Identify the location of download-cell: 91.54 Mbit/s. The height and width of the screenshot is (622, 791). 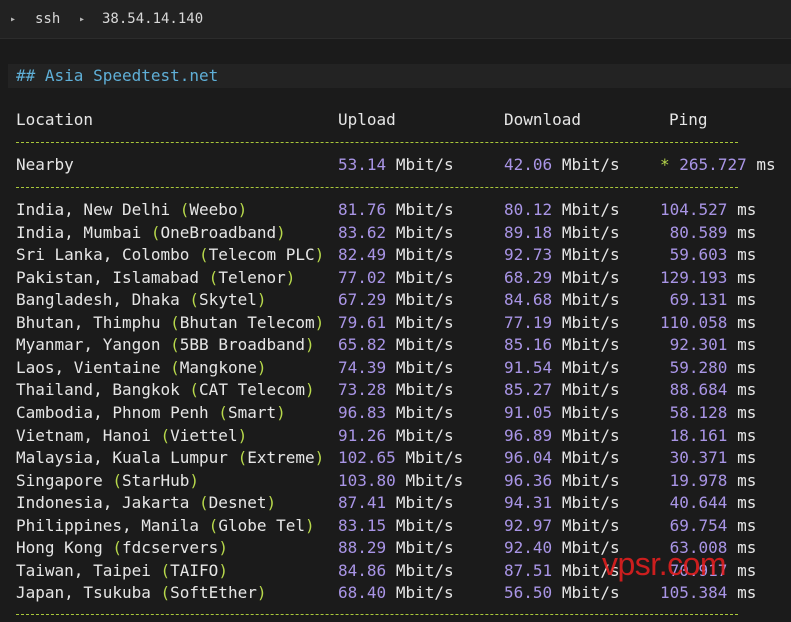
(562, 368).